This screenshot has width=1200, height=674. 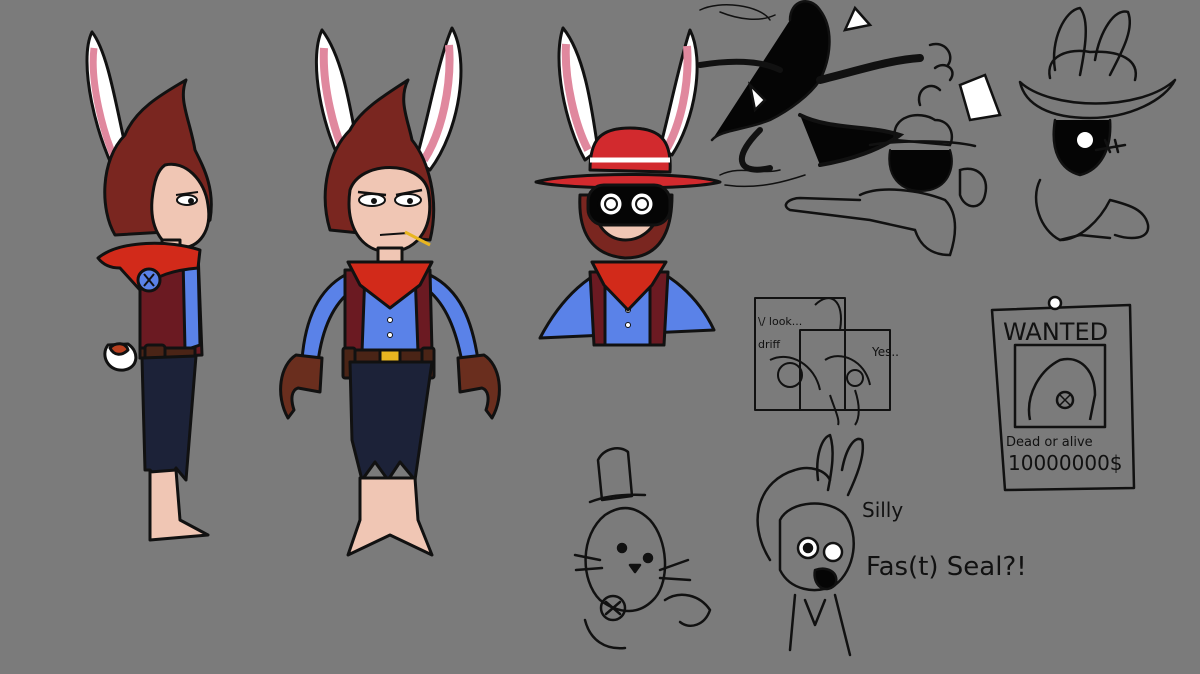 What do you see at coordinates (1049, 442) in the screenshot?
I see `wanted-dead-or-alive: Dead or alive` at bounding box center [1049, 442].